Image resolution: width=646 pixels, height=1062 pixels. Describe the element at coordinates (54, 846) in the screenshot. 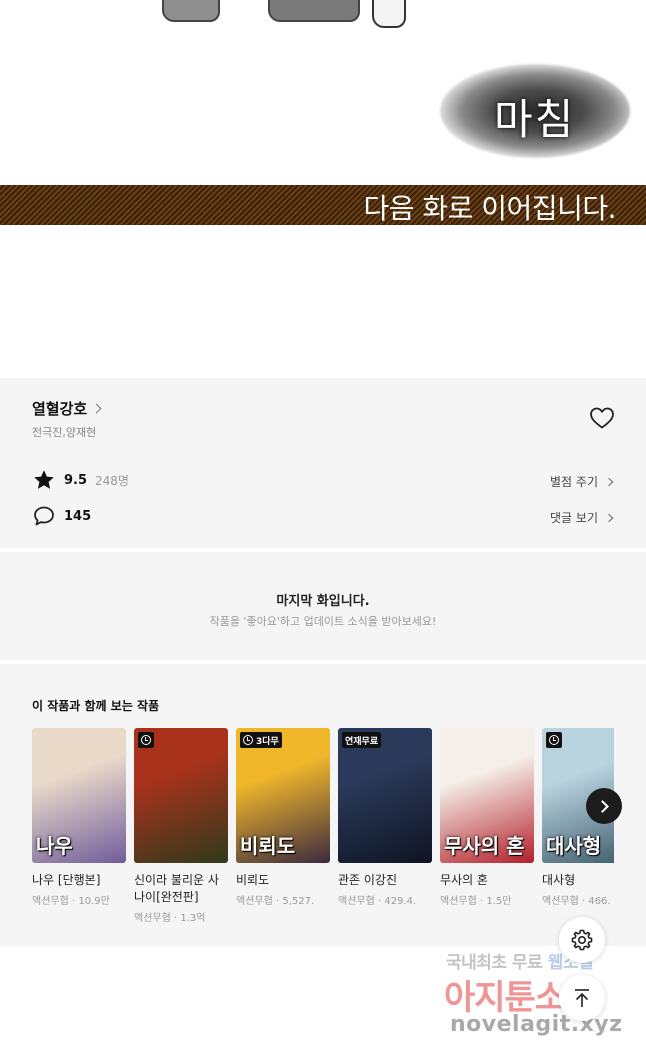

I see `cover-title-art: 나우` at that location.